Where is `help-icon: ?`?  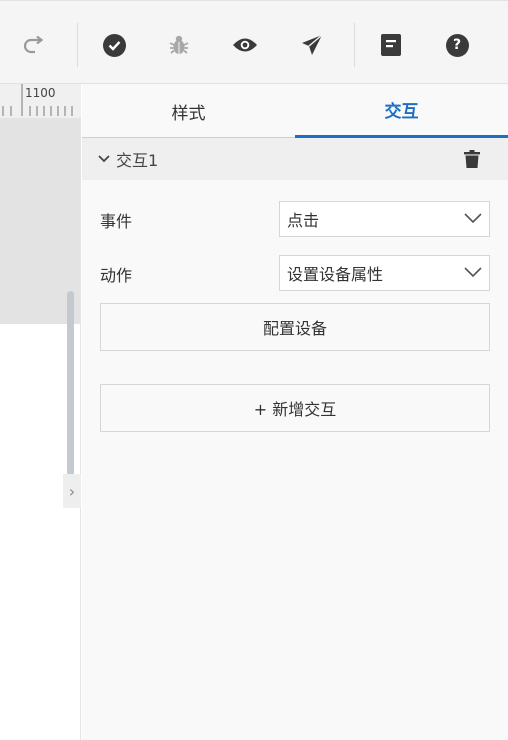
help-icon: ? is located at coordinates (457, 45).